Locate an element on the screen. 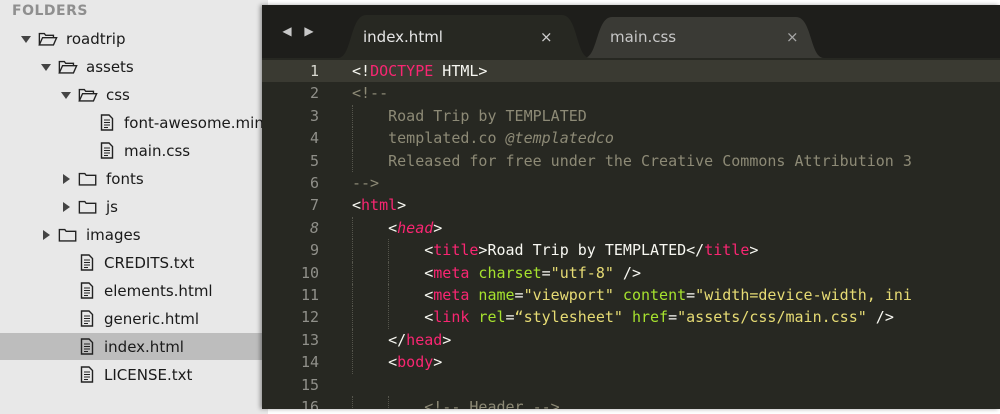 Image resolution: width=1000 pixels, height=414 pixels. tree-item-label: font-awesome.min is located at coordinates (194, 122).